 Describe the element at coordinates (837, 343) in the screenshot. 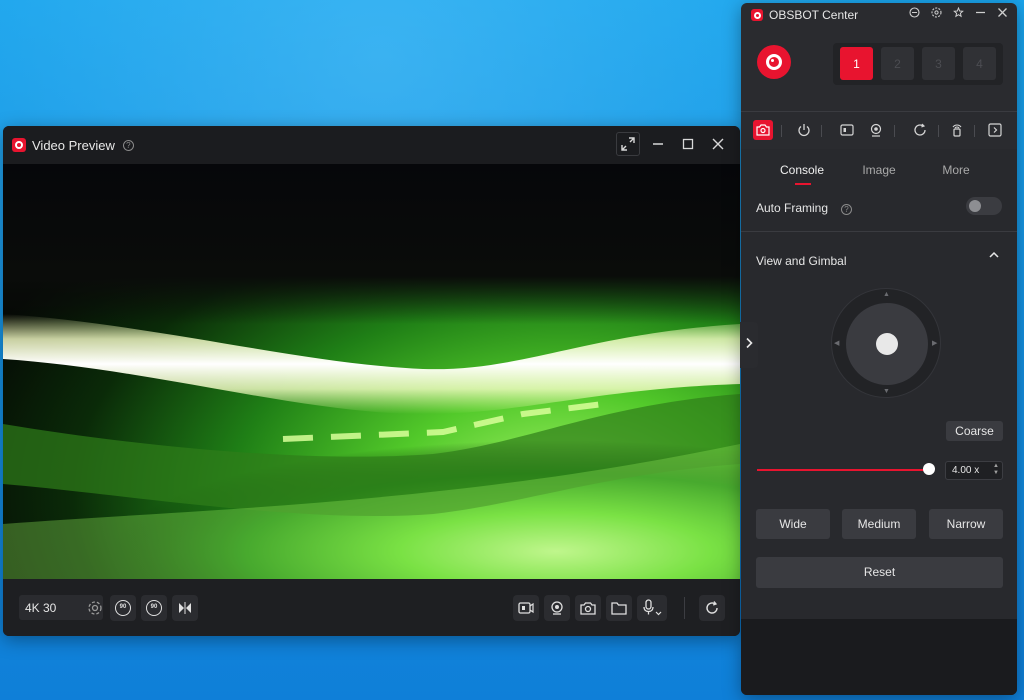

I see `arrow-left-icon: ◀` at that location.